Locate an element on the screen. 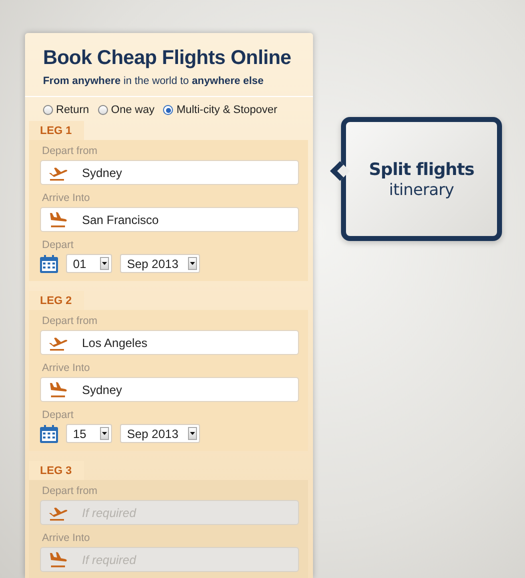 The height and width of the screenshot is (578, 525). callout-text: itinerary is located at coordinates (421, 189).